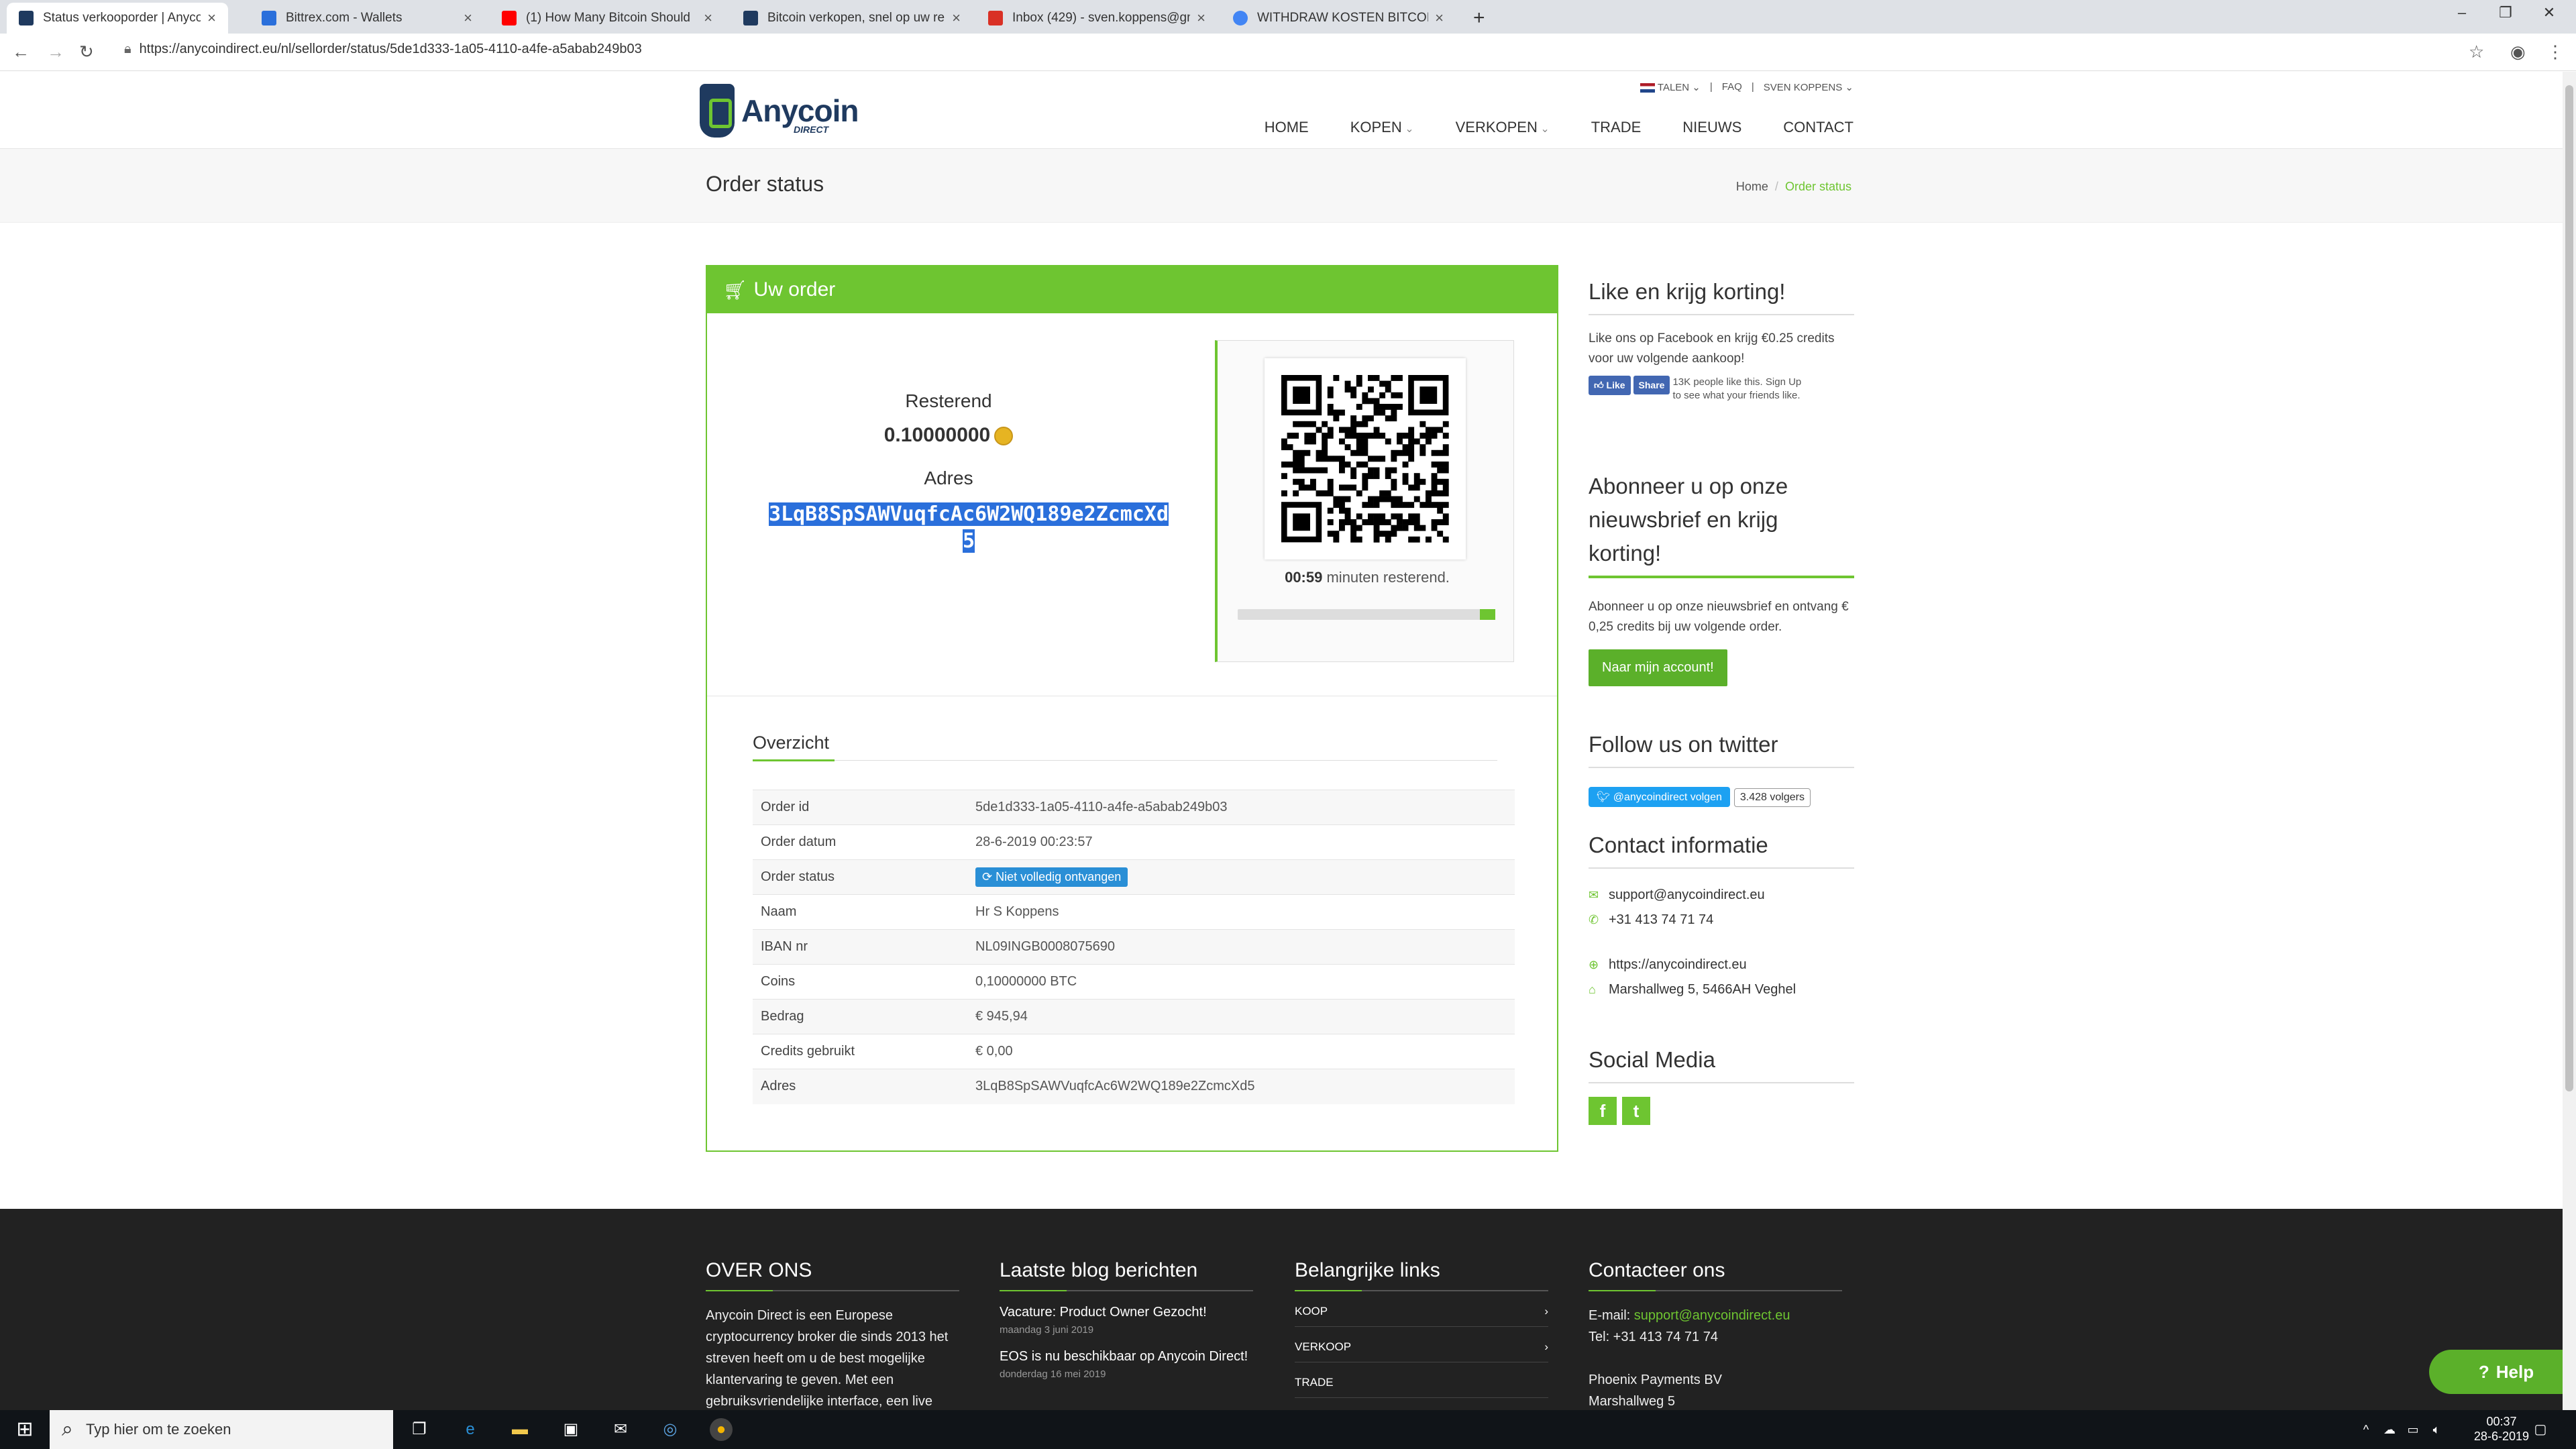  What do you see at coordinates (1658, 667) in the screenshot?
I see `my-account-button: Naar mijn account!` at bounding box center [1658, 667].